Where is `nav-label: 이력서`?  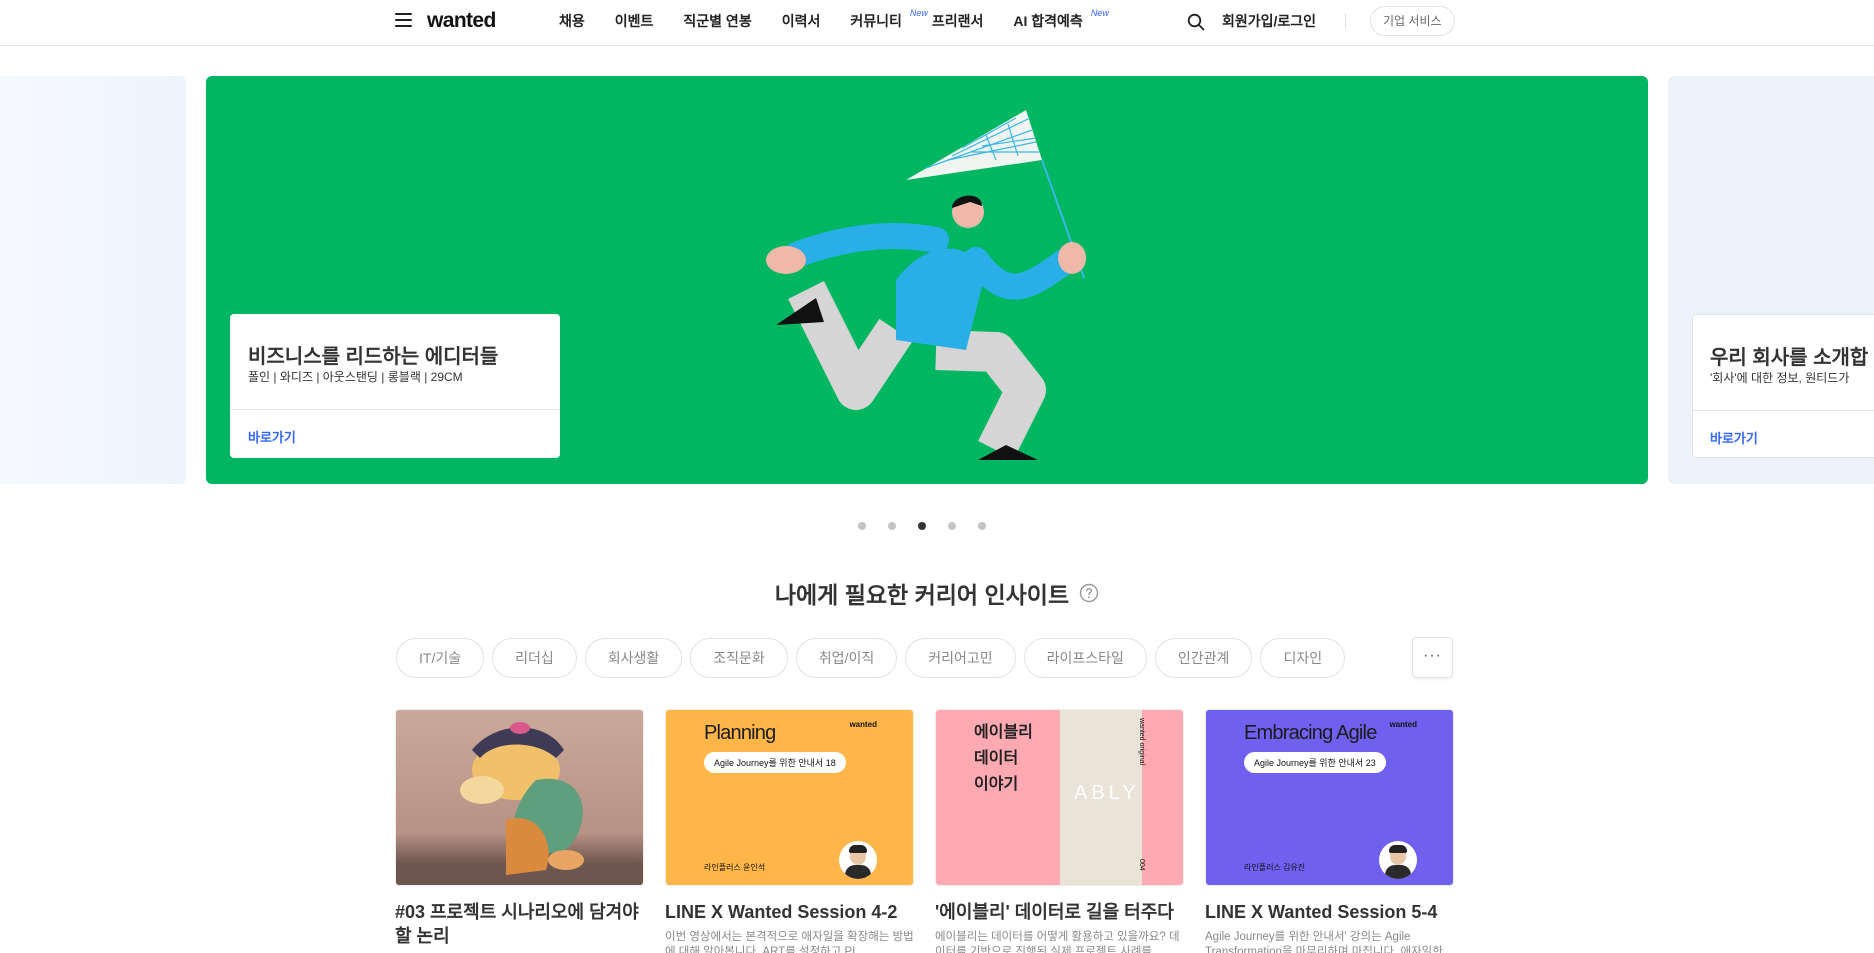 nav-label: 이력서 is located at coordinates (801, 21).